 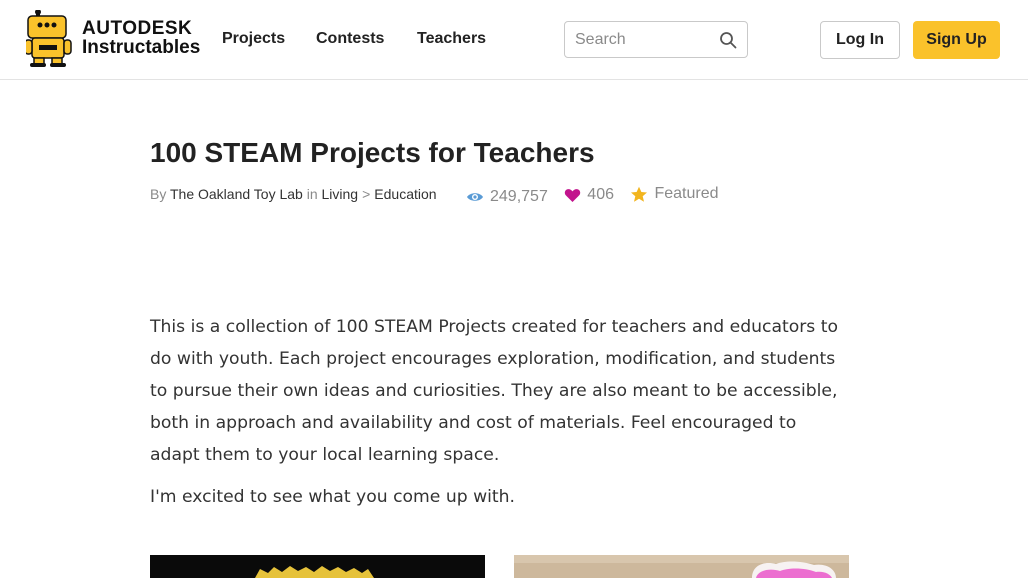 I want to click on article-stats: 249,757 406 Featured, so click(x=598, y=196).